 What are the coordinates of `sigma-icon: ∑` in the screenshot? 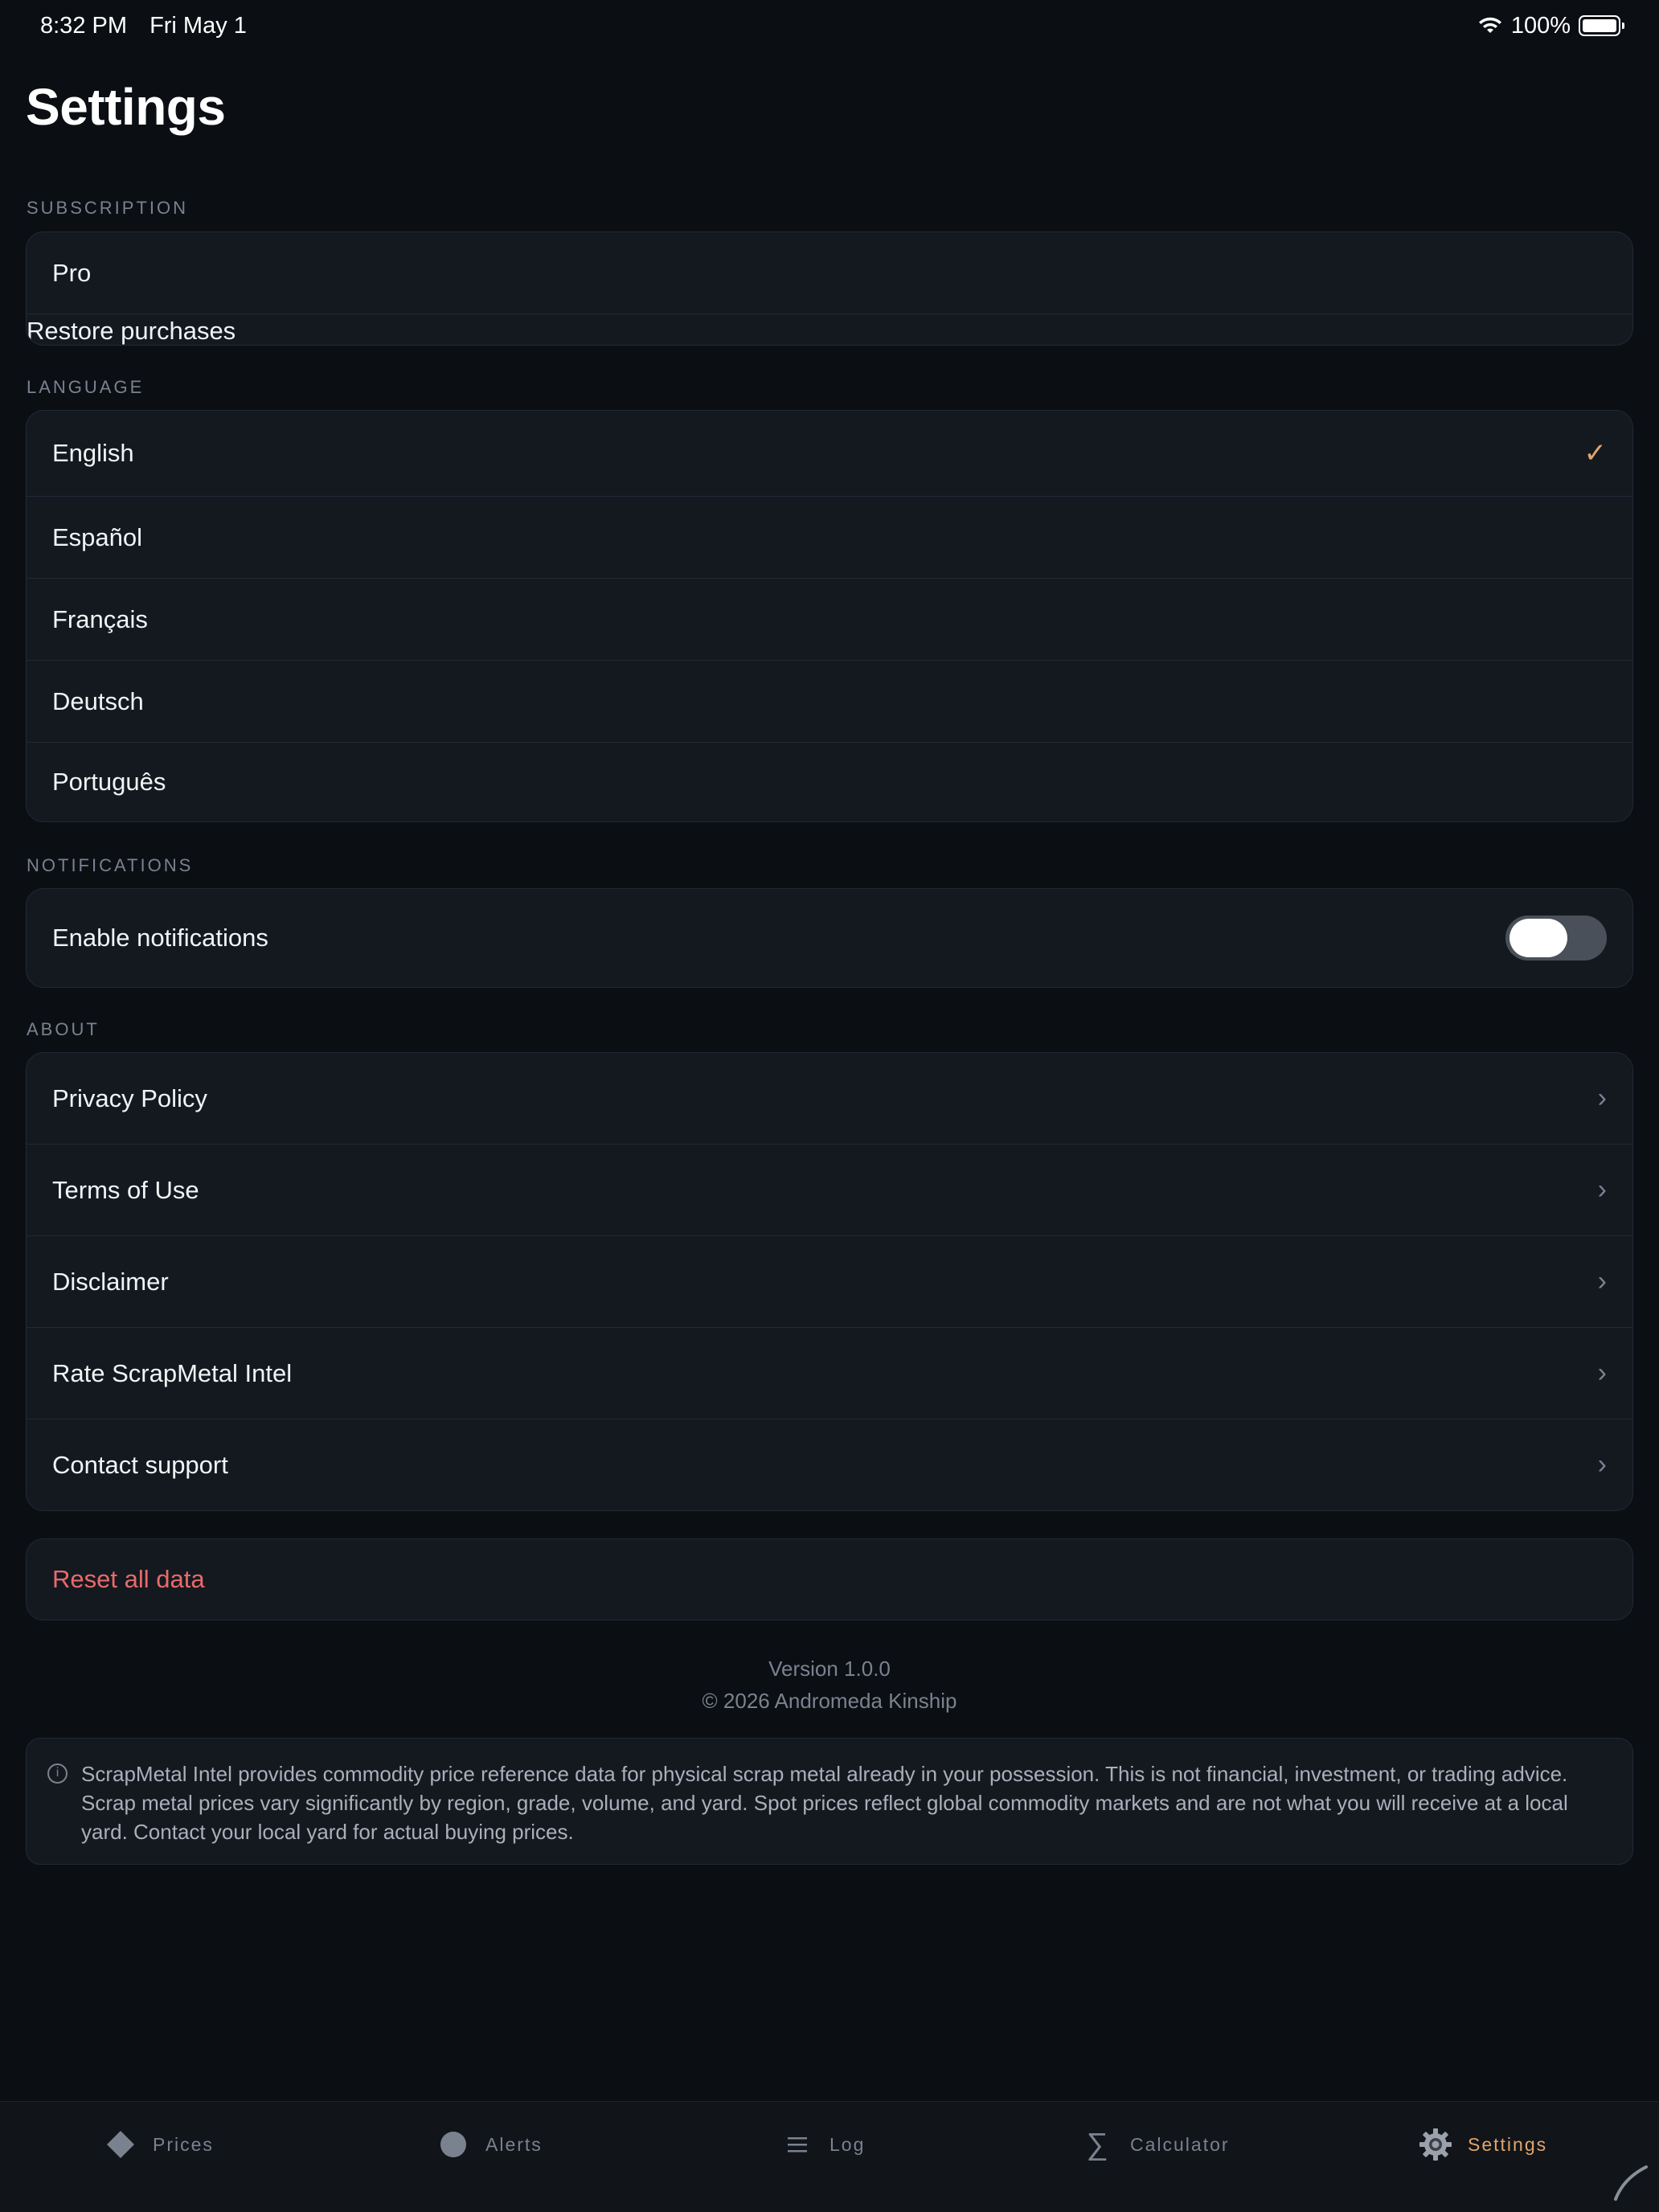 It's located at (1098, 2144).